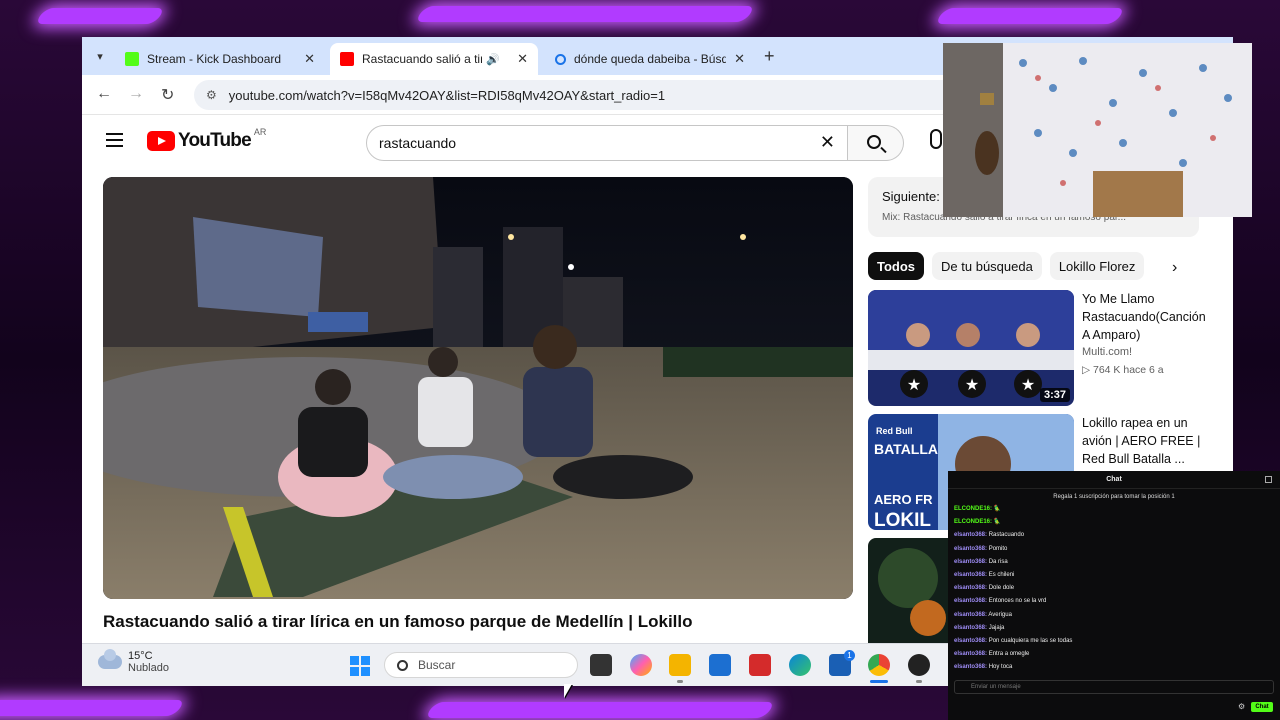  What do you see at coordinates (434, 59) in the screenshot?
I see `tab-youtube-video: Rastacuando salió a tirar líri 🔊 ✕` at bounding box center [434, 59].